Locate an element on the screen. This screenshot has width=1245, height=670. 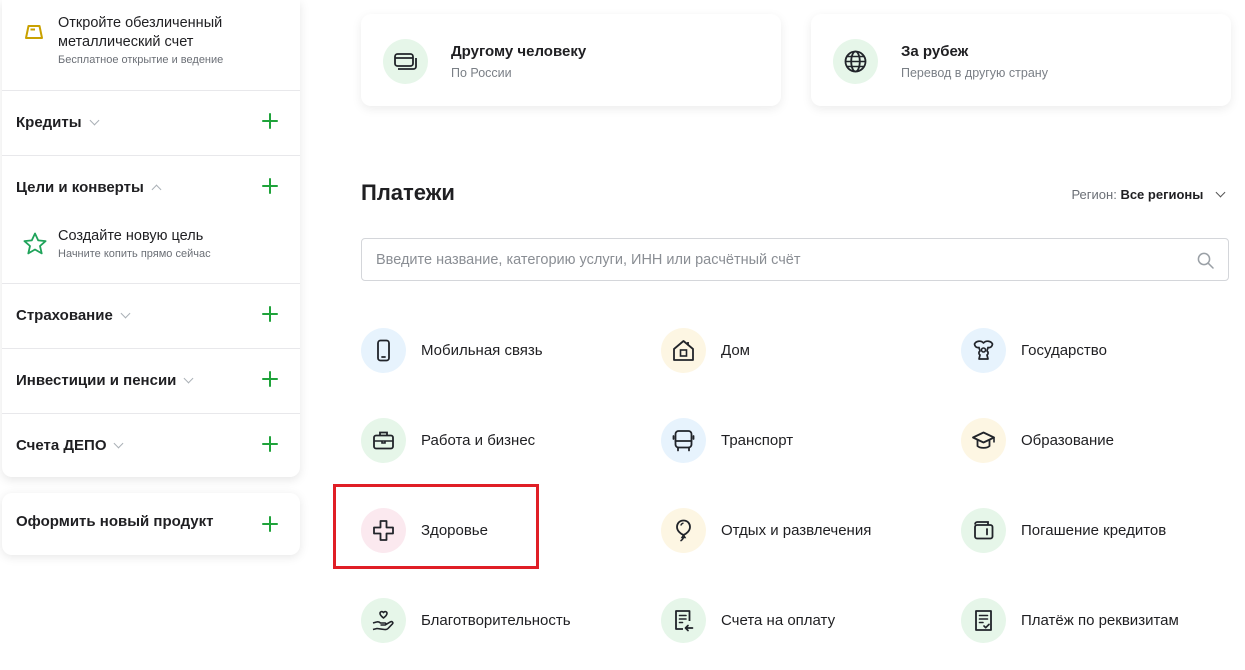
category-government-label: Государство is located at coordinates (1064, 350).